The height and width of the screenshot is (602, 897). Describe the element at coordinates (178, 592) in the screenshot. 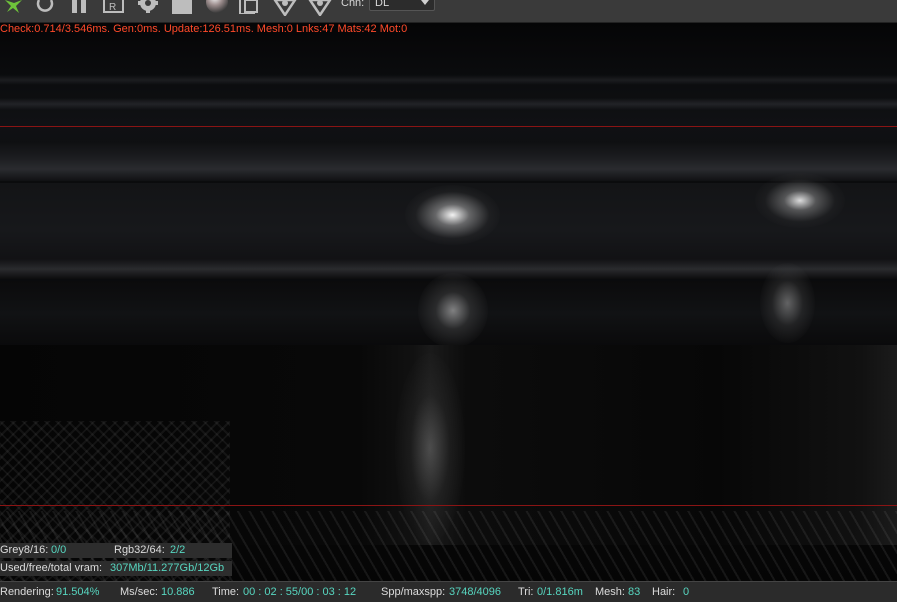

I see `ms-value: 10.886` at that location.